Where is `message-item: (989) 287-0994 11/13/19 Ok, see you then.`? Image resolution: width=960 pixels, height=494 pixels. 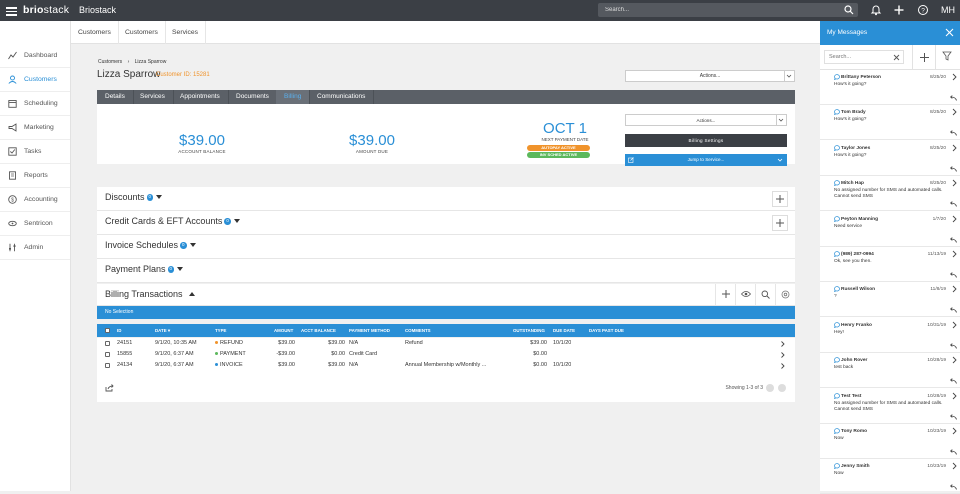 message-item: (989) 287-0994 11/13/19 Ok, see you then. is located at coordinates (890, 264).